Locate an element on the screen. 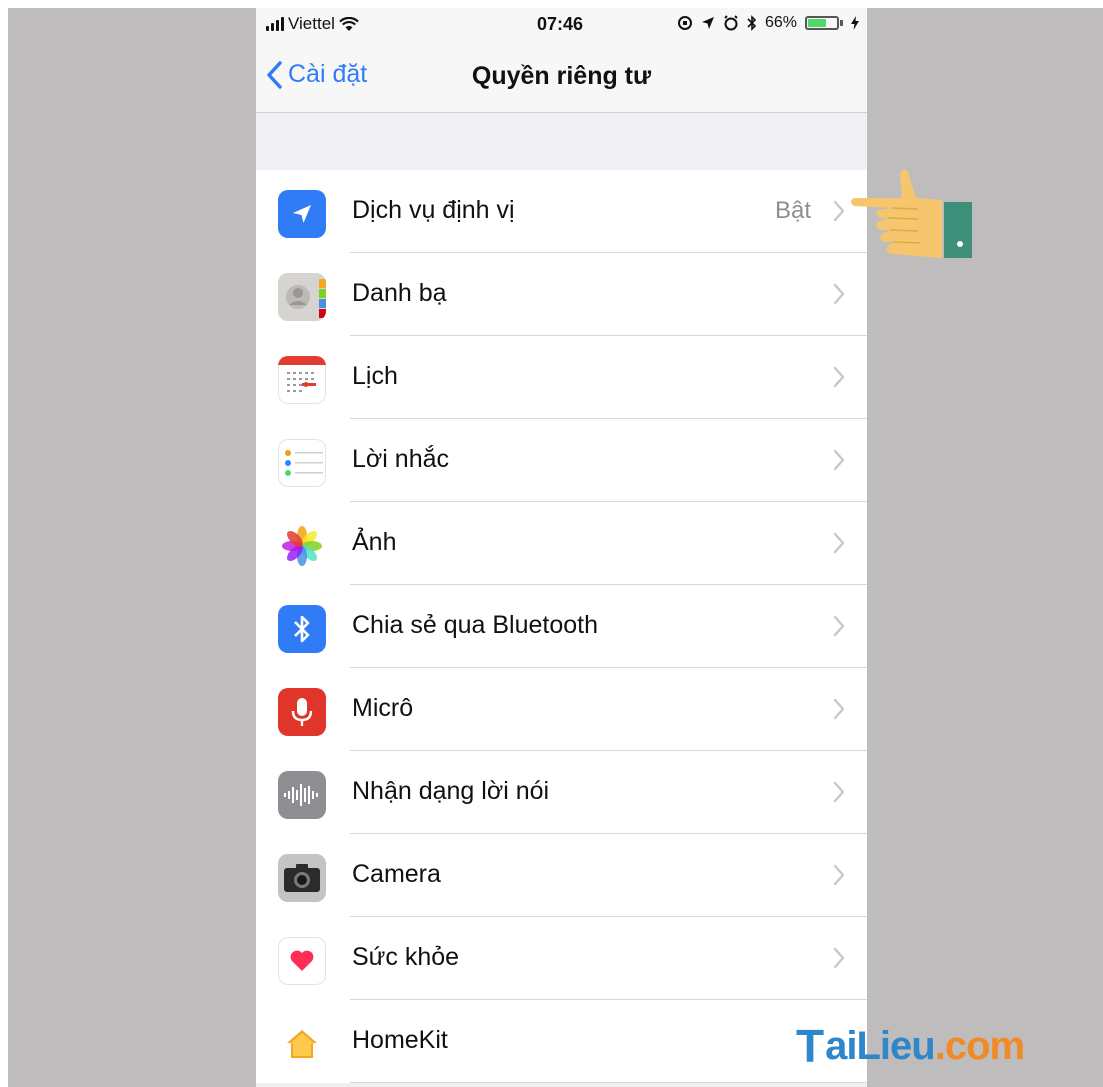  carrier-name: Viettel is located at coordinates (311, 23).